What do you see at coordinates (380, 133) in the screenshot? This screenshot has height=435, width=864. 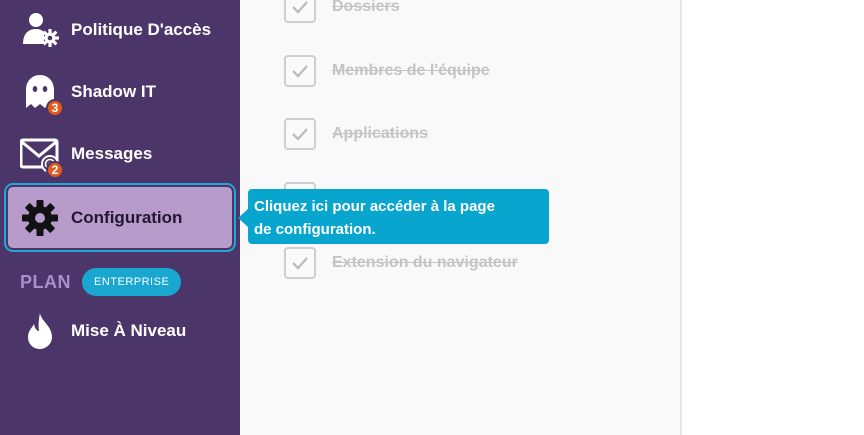 I see `task-label: Applications` at bounding box center [380, 133].